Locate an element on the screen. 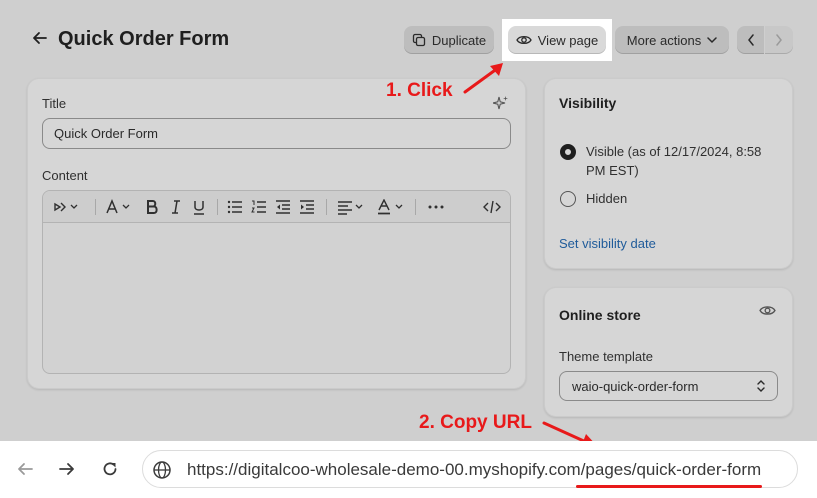 The height and width of the screenshot is (498, 817). bulleted-list-button is located at coordinates (235, 207).